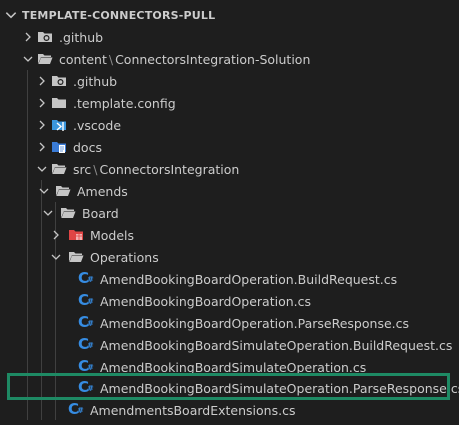  What do you see at coordinates (97, 125) in the screenshot?
I see `tree-item-label: .vscode` at bounding box center [97, 125].